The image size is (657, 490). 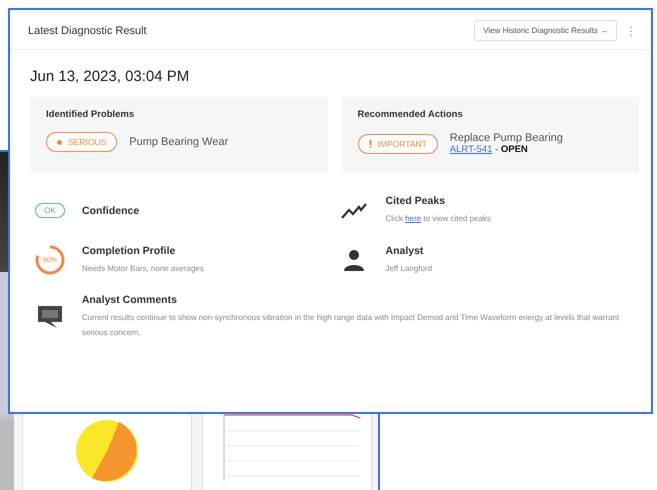 I want to click on result-date: Jun 13, 2023, 03:04 PM, so click(x=109, y=77).